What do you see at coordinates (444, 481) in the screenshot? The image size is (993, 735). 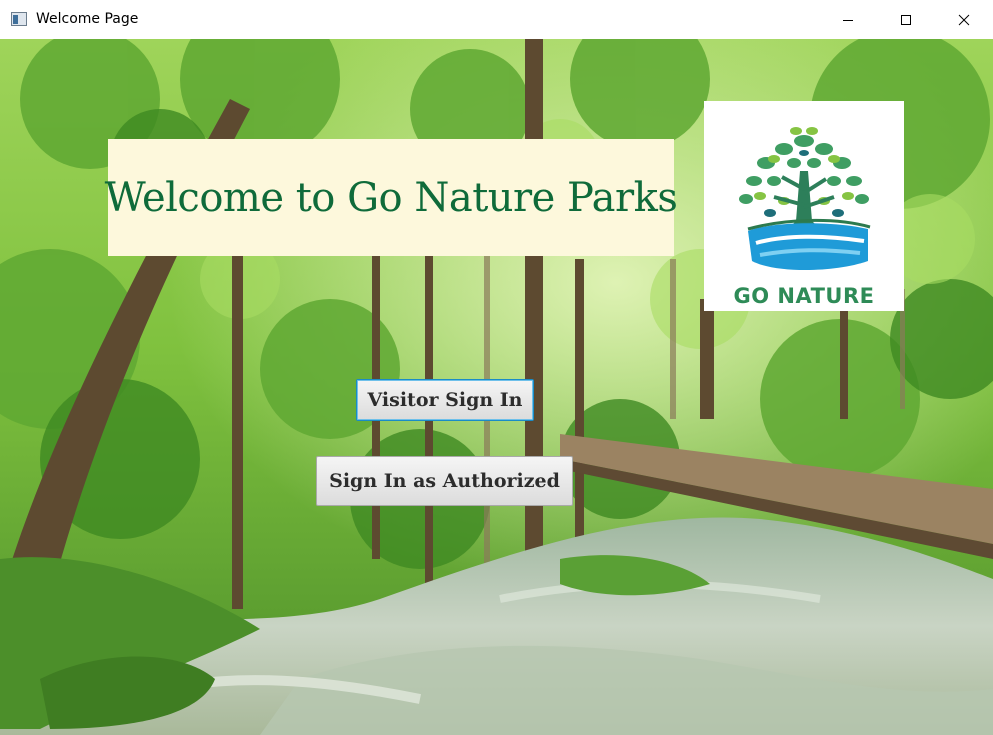 I see `authorized-sign-in-button: Sign In as Authorized` at bounding box center [444, 481].